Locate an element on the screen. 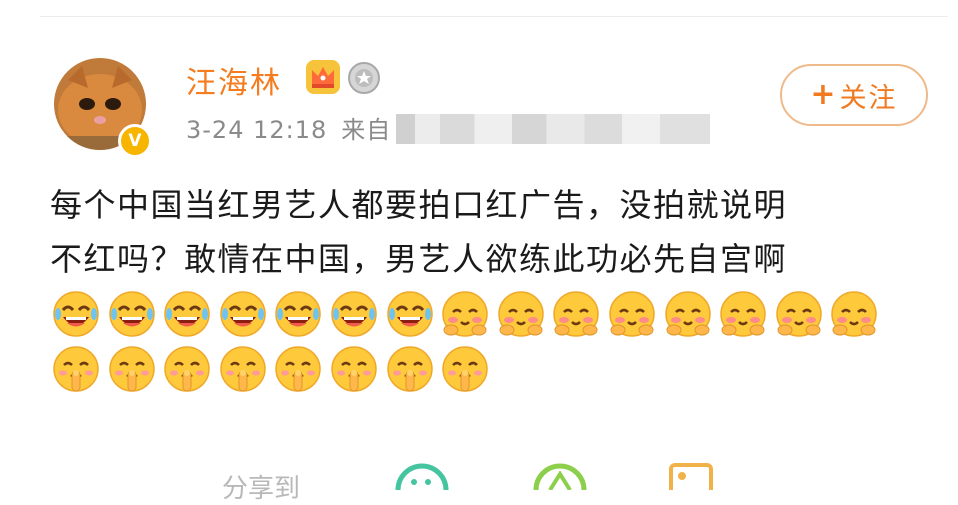  follow-button: + 关注 is located at coordinates (854, 95).